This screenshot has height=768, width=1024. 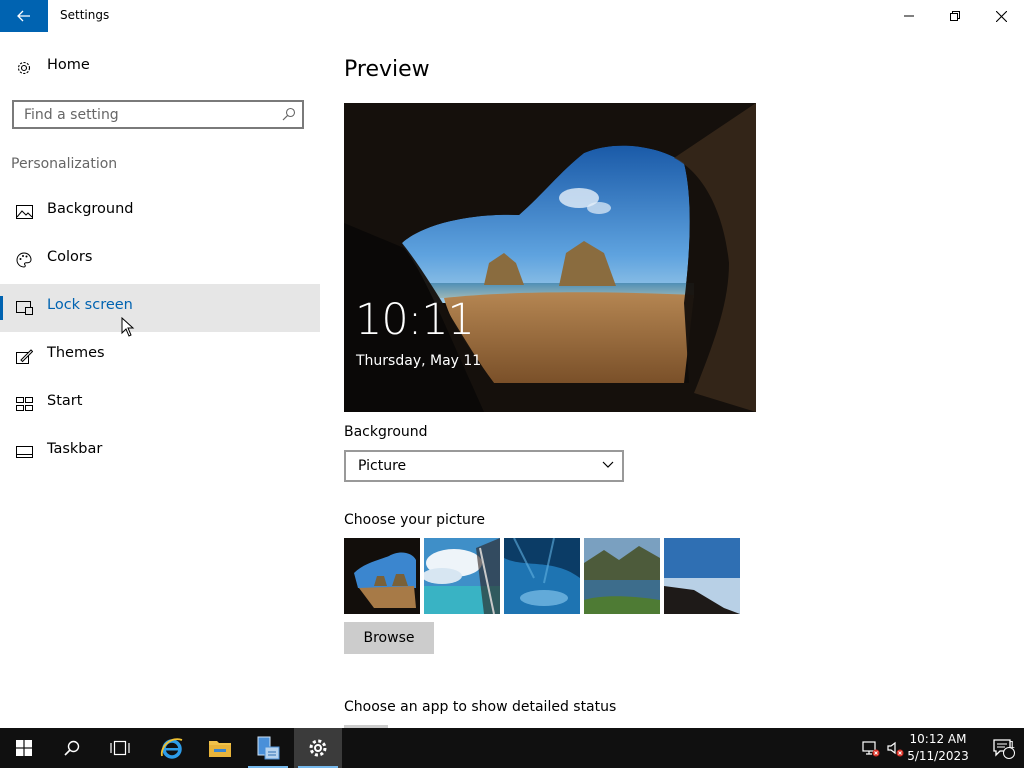 I want to click on picture-icon, so click(x=24, y=212).